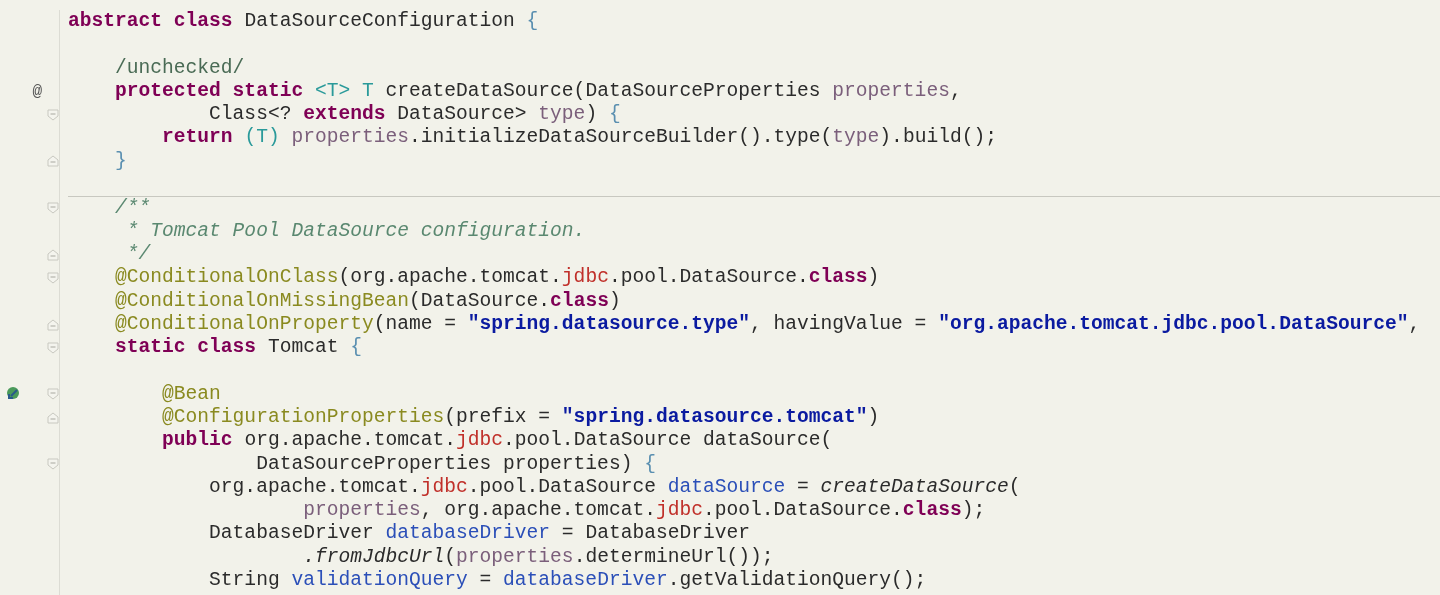 Image resolution: width=1440 pixels, height=595 pixels. What do you see at coordinates (614, 487) in the screenshot?
I see `code-line: org.apache.tomcat.jdbc.pool.DataSource dataSource = createDataSource(` at bounding box center [614, 487].